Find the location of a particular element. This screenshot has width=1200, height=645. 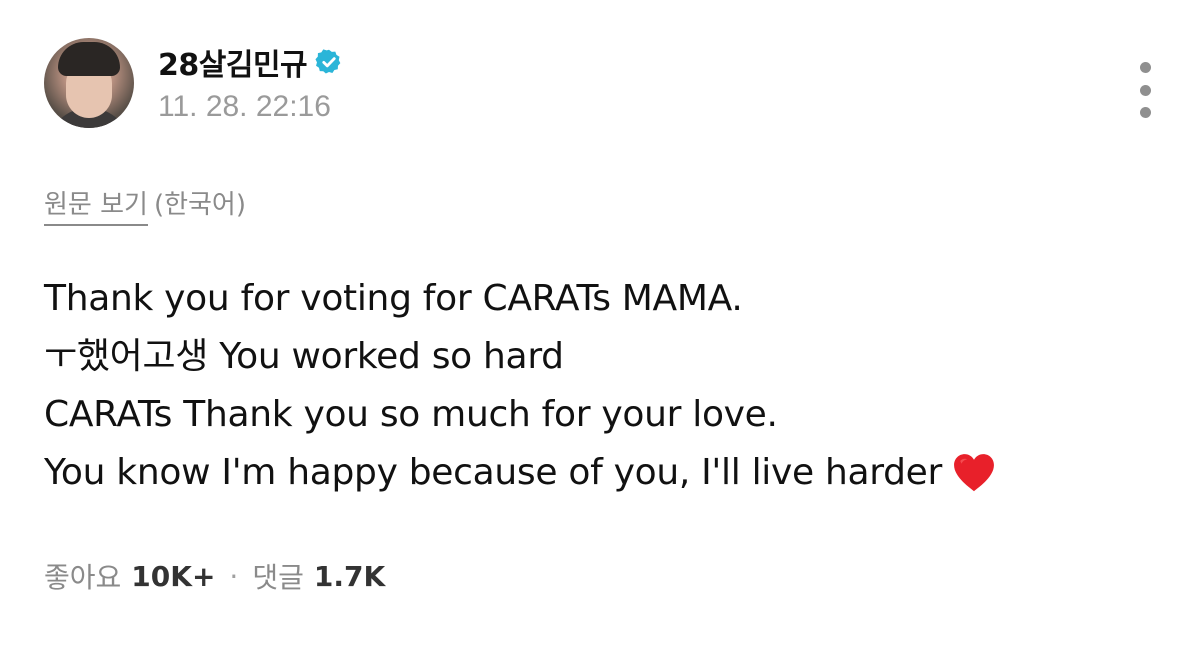

username: 28살김민규 is located at coordinates (233, 62).